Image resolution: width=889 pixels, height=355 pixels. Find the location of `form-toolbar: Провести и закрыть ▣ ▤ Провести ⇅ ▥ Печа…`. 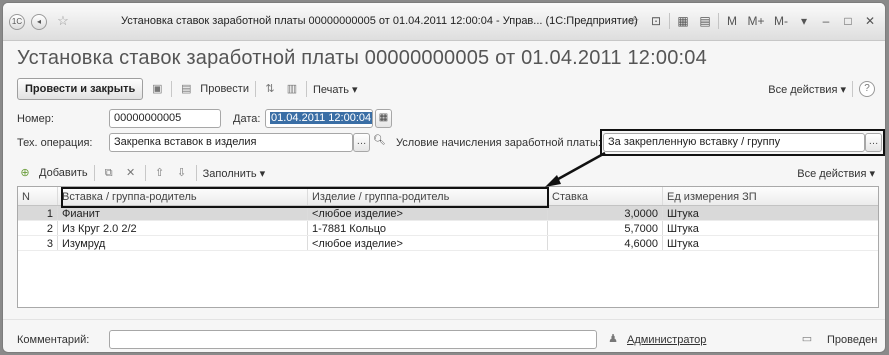

form-toolbar: Провести и закрыть ▣ ▤ Провести ⇅ ▥ Печа… is located at coordinates (446, 89).